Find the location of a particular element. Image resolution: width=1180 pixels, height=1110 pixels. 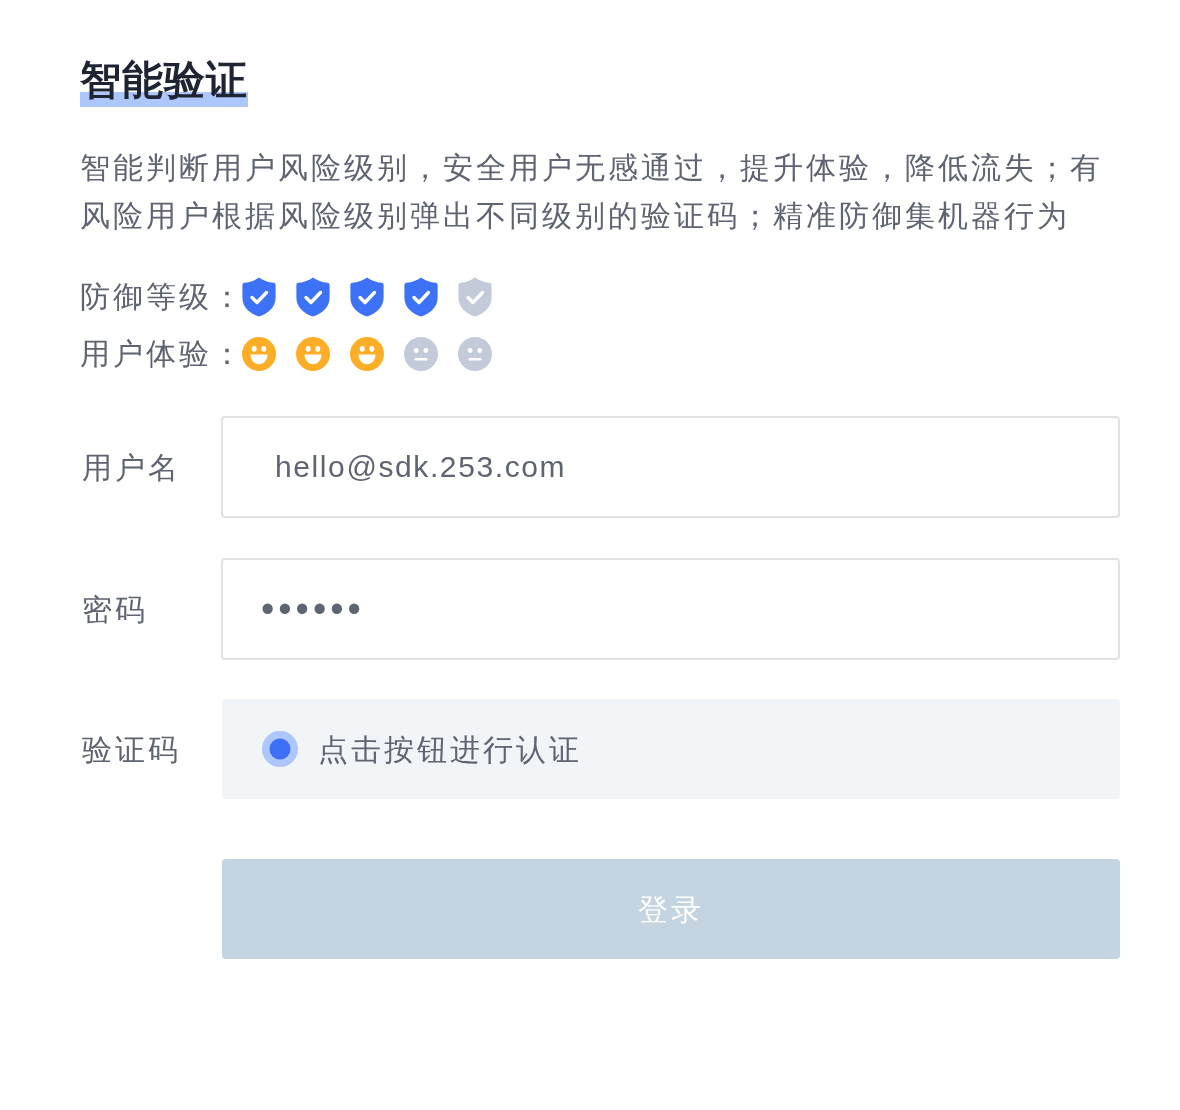

radio-dot-icon is located at coordinates (280, 749).